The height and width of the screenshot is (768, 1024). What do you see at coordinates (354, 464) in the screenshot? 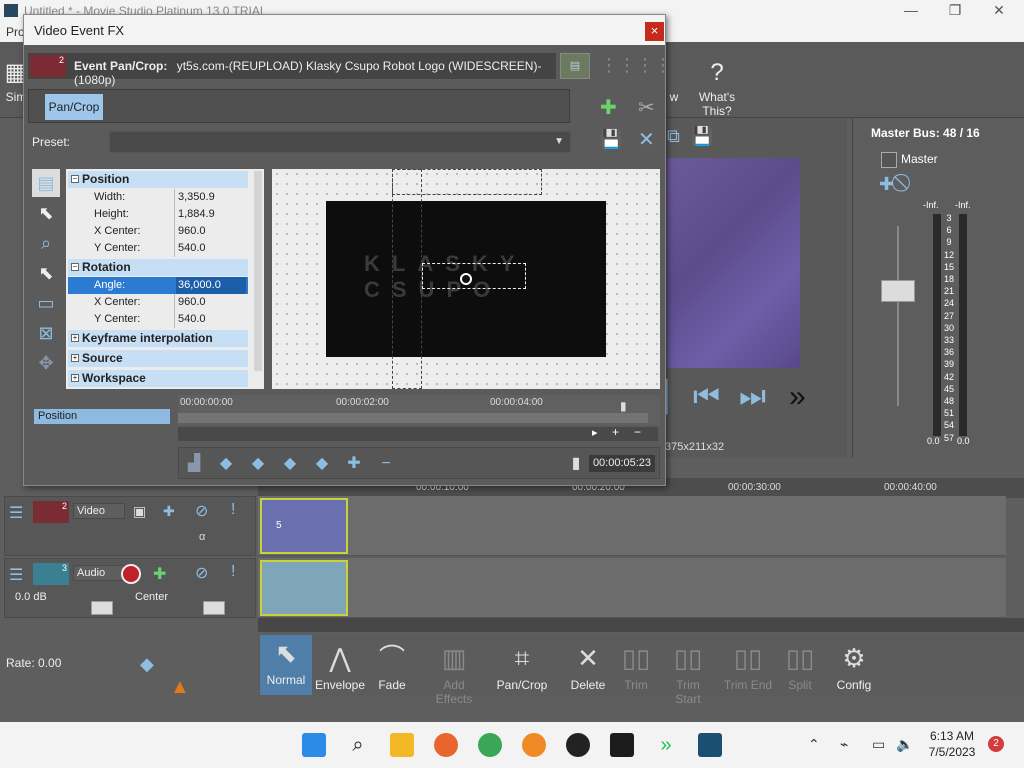
I see `add-keyframe-icon: ✚` at bounding box center [354, 464].